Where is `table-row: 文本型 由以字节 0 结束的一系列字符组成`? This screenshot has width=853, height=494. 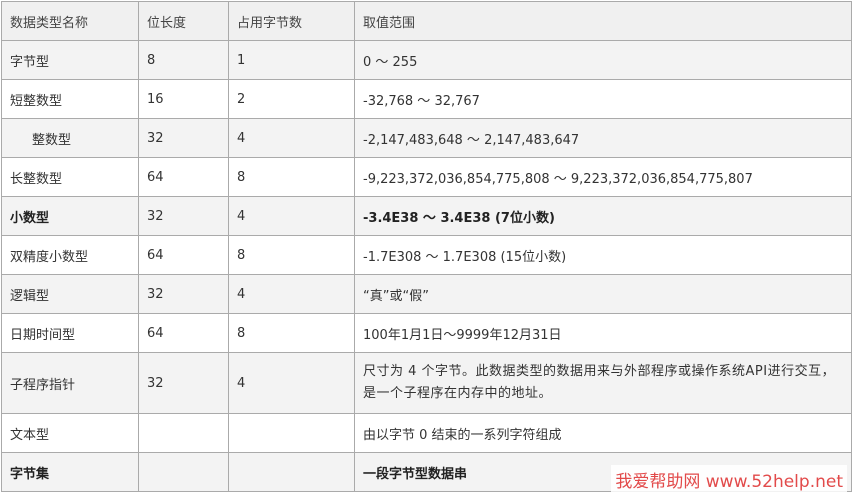
table-row: 文本型 由以字节 0 结束的一系列字符组成 is located at coordinates (426, 433).